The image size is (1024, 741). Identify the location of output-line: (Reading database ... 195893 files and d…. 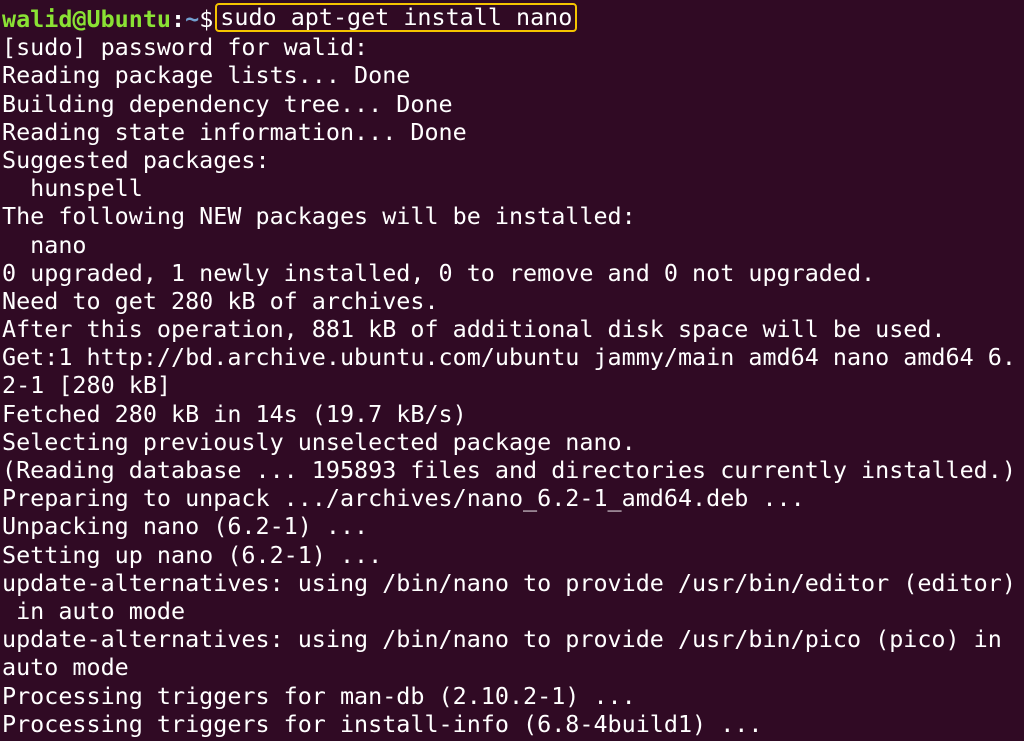
(509, 470).